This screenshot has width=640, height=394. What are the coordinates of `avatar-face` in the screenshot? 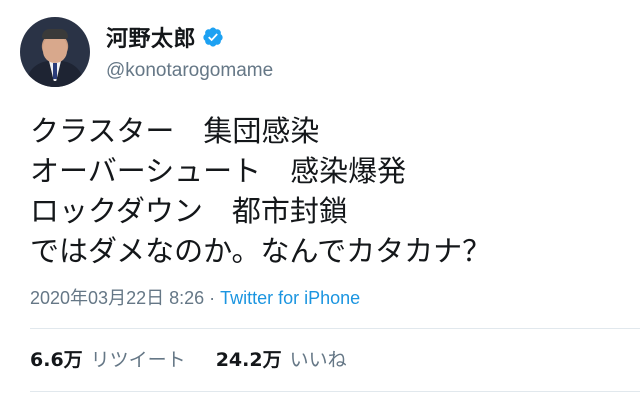 It's located at (55, 49).